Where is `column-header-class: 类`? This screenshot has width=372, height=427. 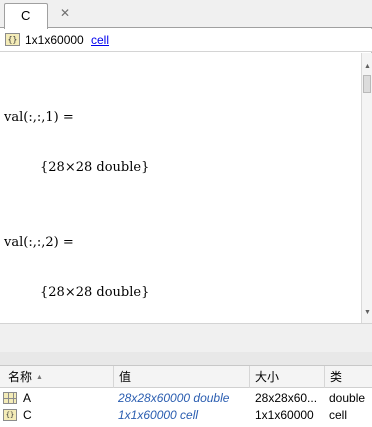 column-header-class: 类 is located at coordinates (348, 377).